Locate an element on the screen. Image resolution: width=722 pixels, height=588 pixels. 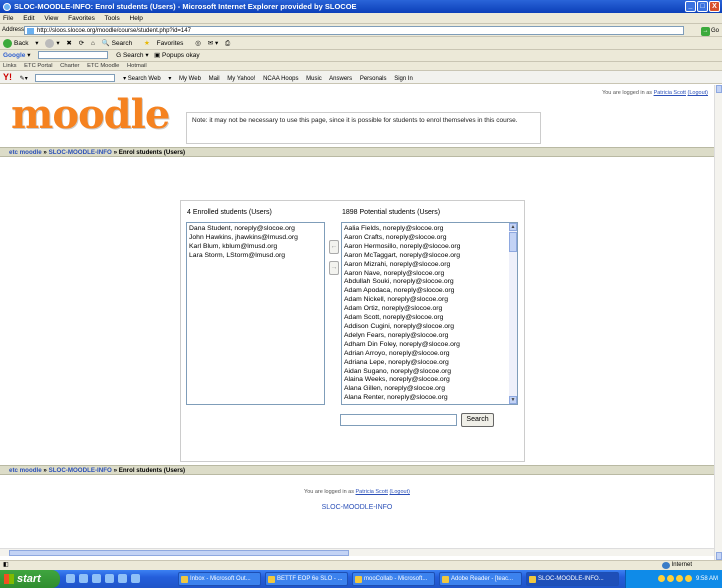
minimize-button: _ is located at coordinates (690, 6).